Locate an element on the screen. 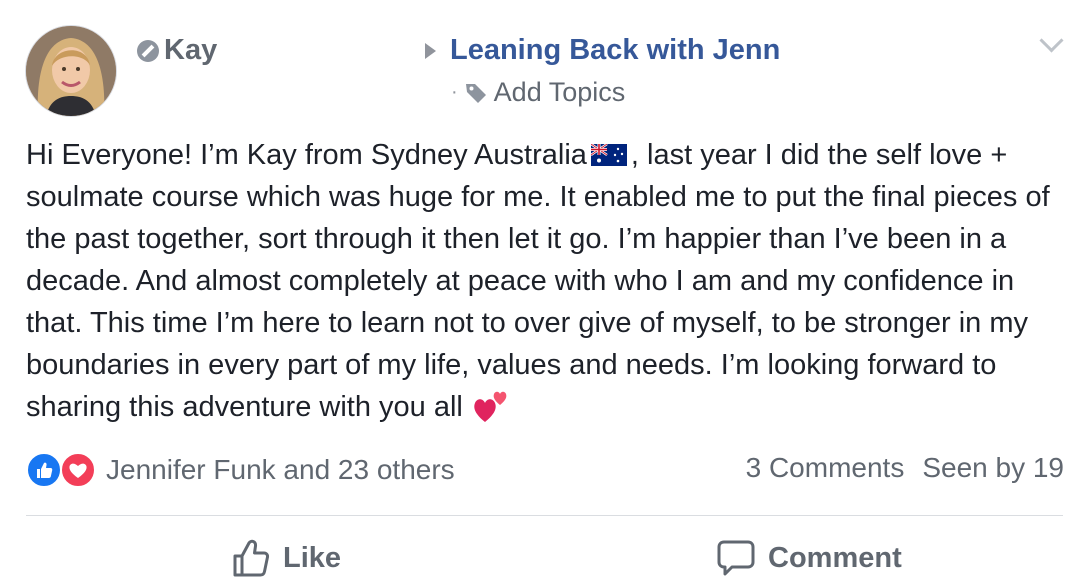  add-topics-button: · Add Topics is located at coordinates (538, 92).